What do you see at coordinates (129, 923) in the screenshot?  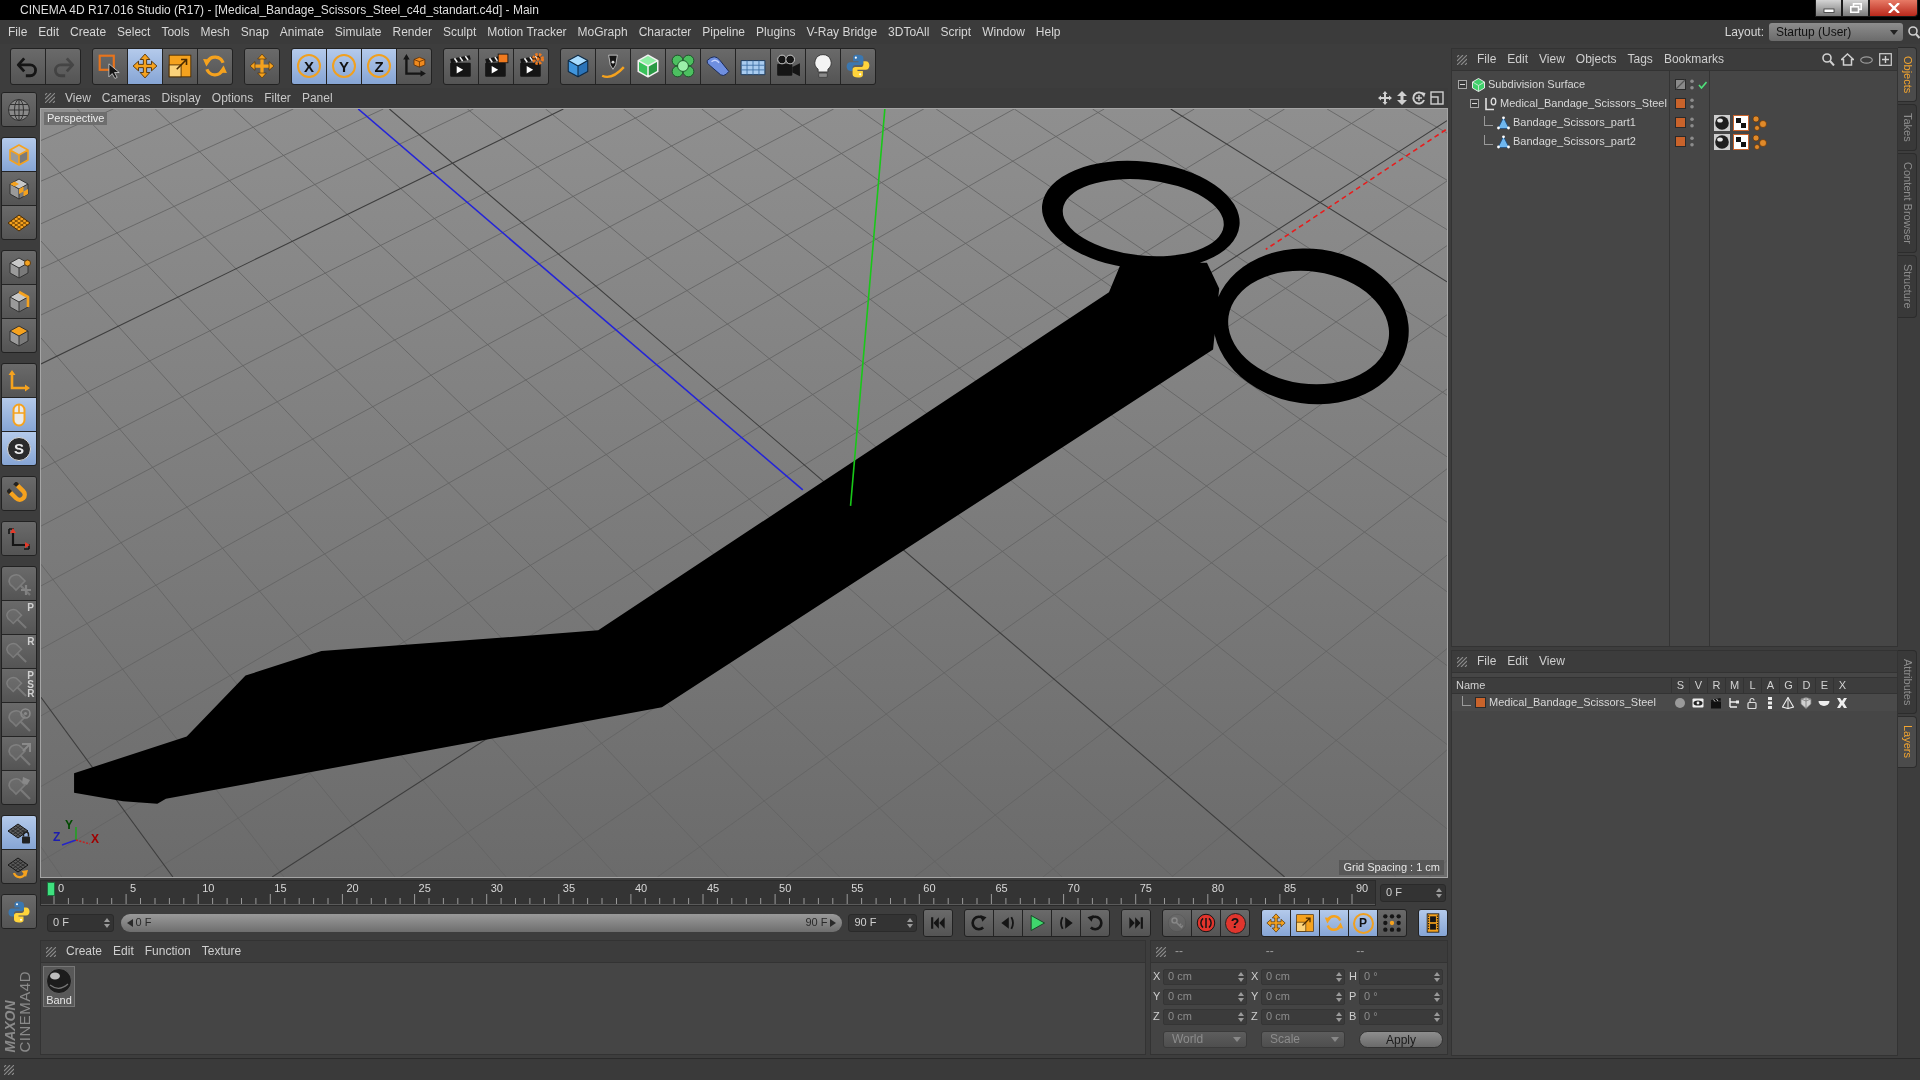 I see `left-arrow-icon` at bounding box center [129, 923].